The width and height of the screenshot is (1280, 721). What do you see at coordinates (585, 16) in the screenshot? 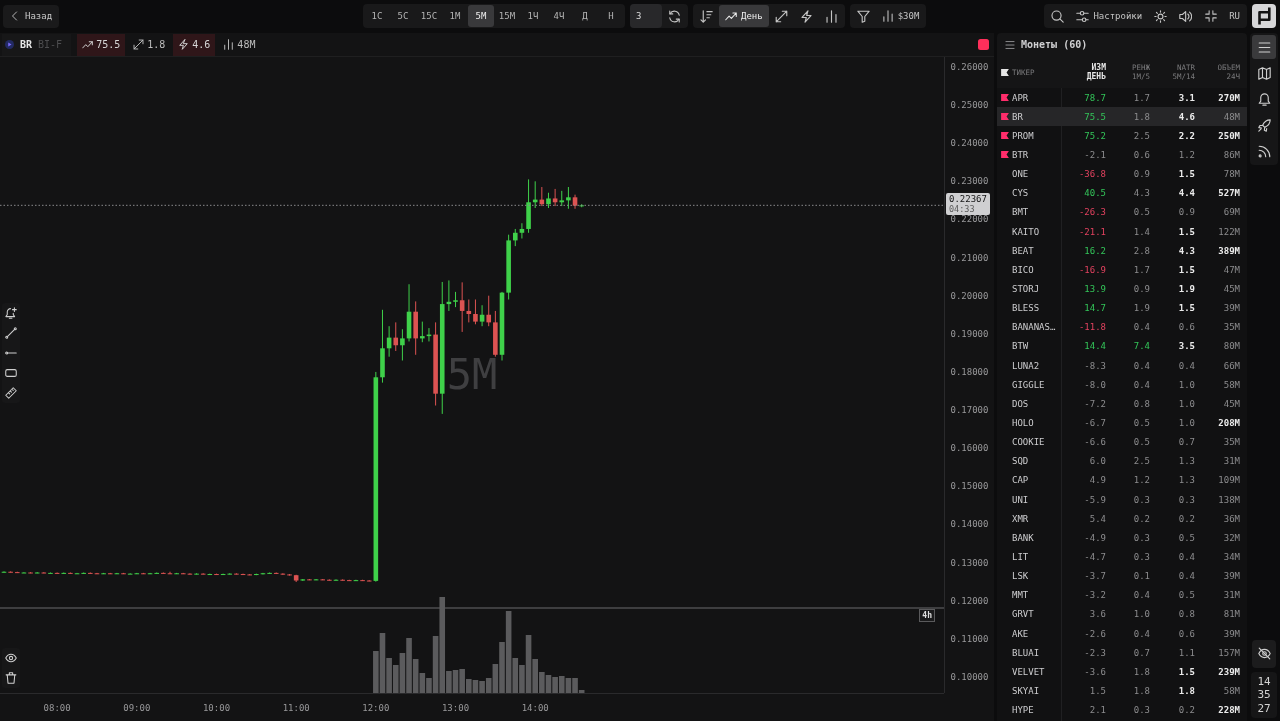
I see `timeframe-button: Д` at bounding box center [585, 16].